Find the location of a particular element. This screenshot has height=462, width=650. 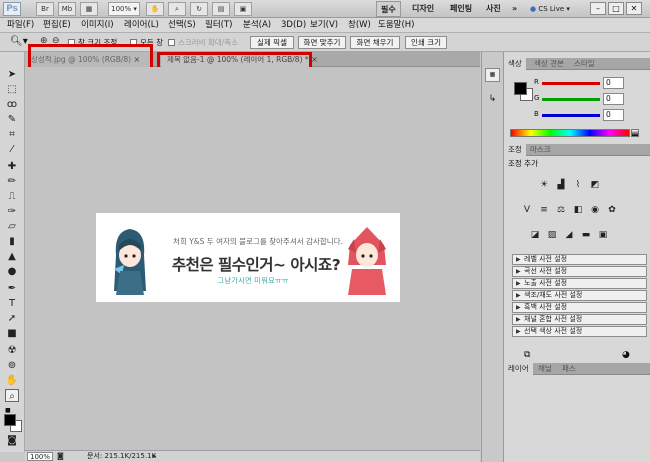

exposure-icon: ◩ is located at coordinates (595, 185).